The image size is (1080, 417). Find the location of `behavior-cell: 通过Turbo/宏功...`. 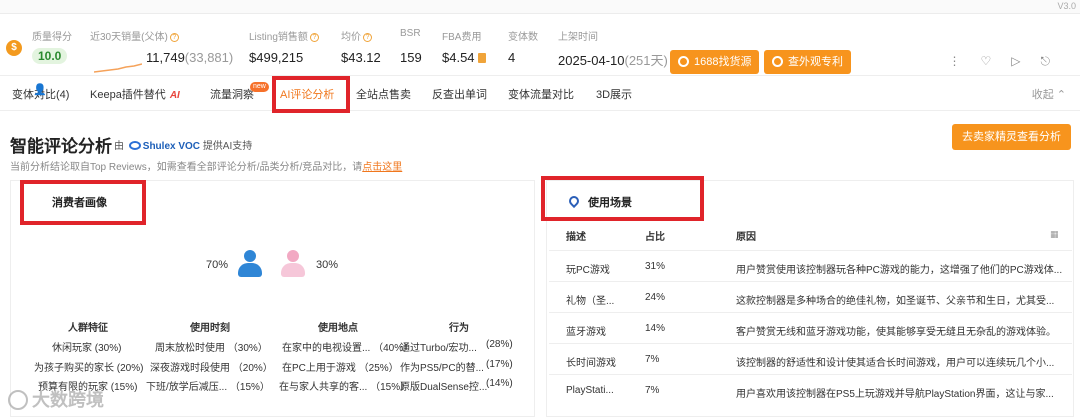

behavior-cell: 通过Turbo/宏功... is located at coordinates (438, 348).